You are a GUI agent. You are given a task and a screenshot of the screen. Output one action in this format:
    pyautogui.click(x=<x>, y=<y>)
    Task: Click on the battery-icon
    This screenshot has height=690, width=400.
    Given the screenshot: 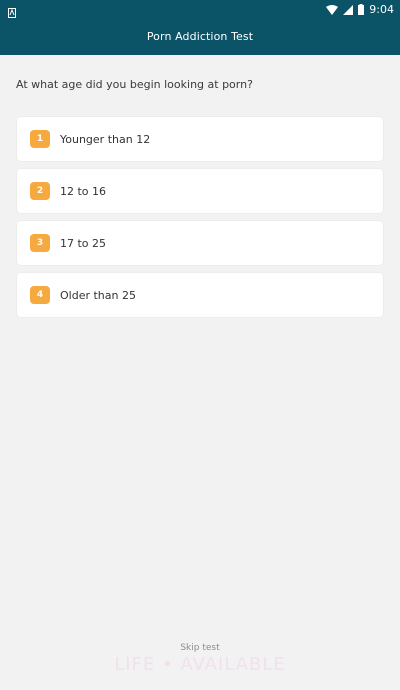 What is the action you would take?
    pyautogui.click(x=361, y=9)
    